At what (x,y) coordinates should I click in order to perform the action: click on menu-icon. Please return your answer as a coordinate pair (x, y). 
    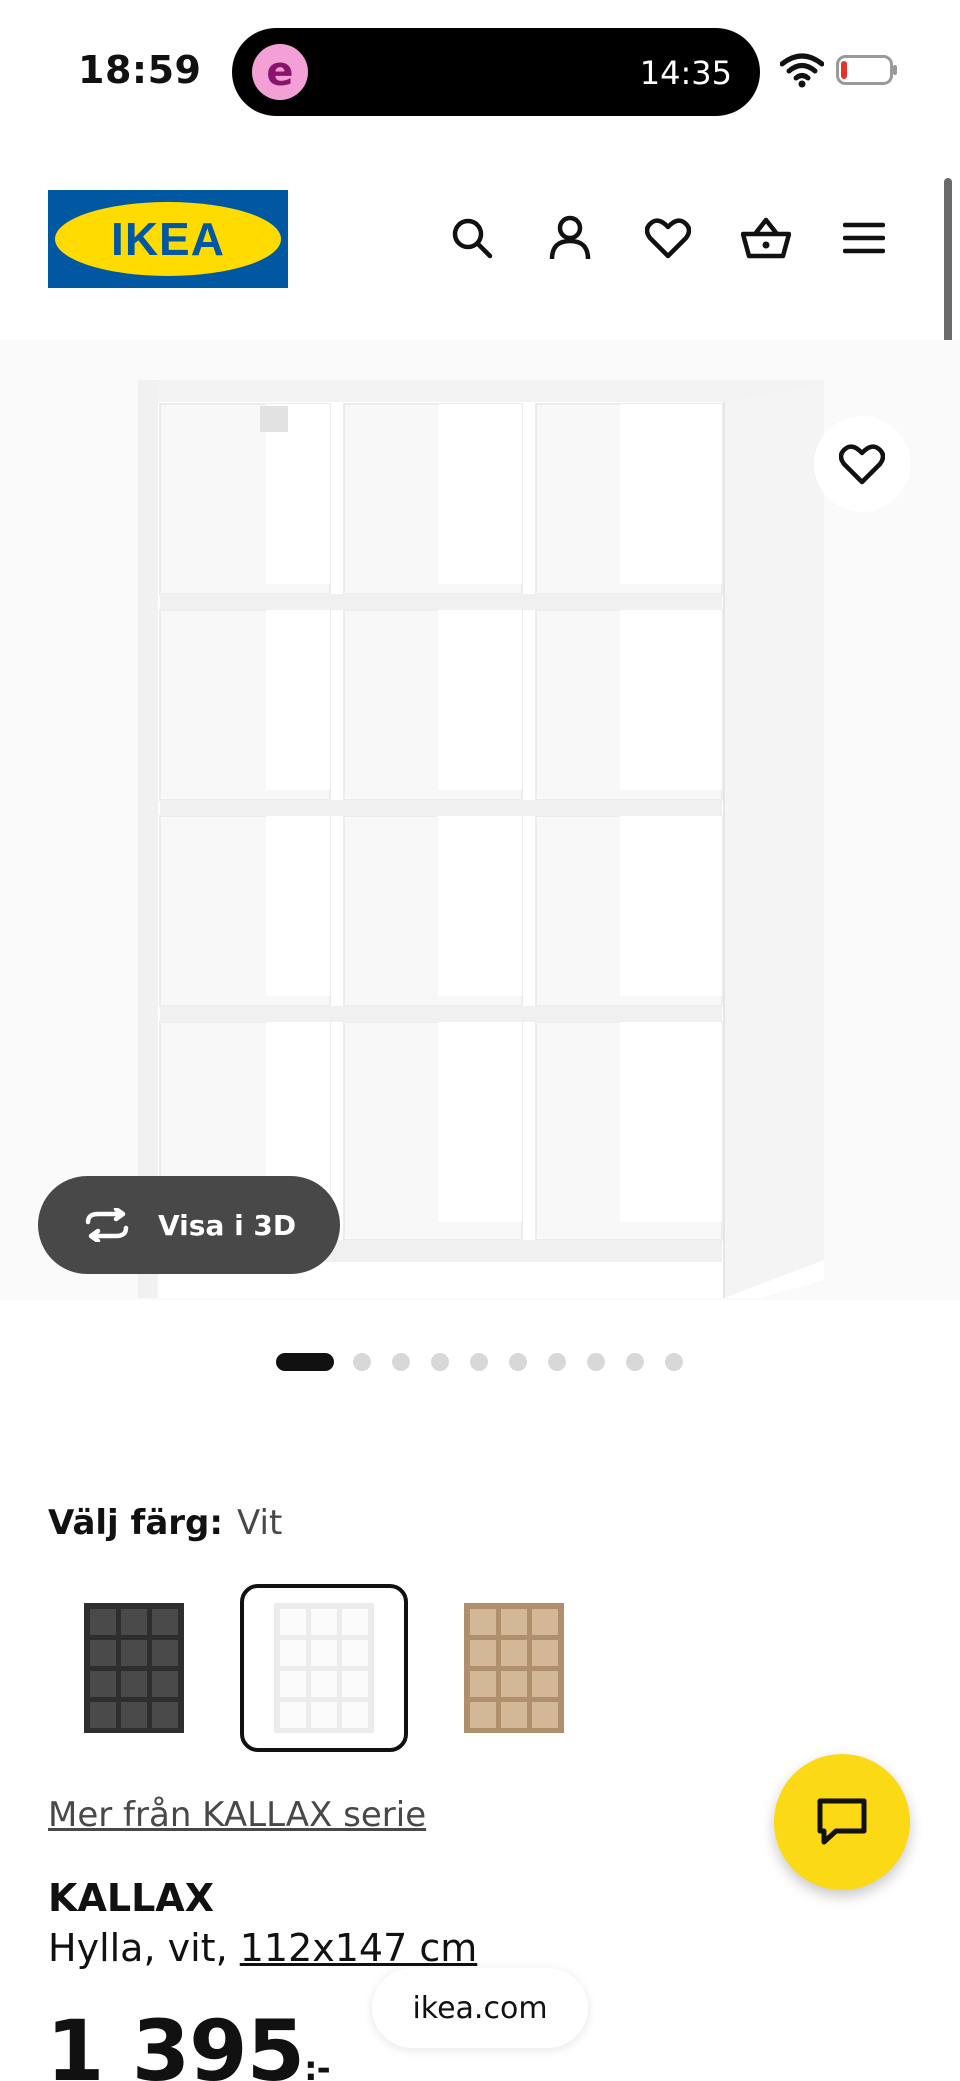
    Looking at the image, I should click on (864, 238).